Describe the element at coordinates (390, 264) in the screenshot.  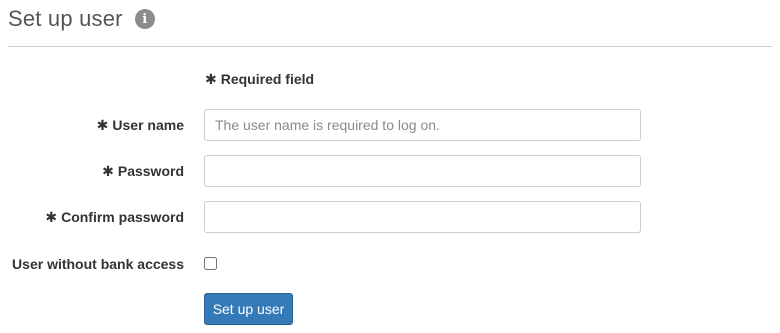
I see `bank-access-row: User without bank access` at that location.